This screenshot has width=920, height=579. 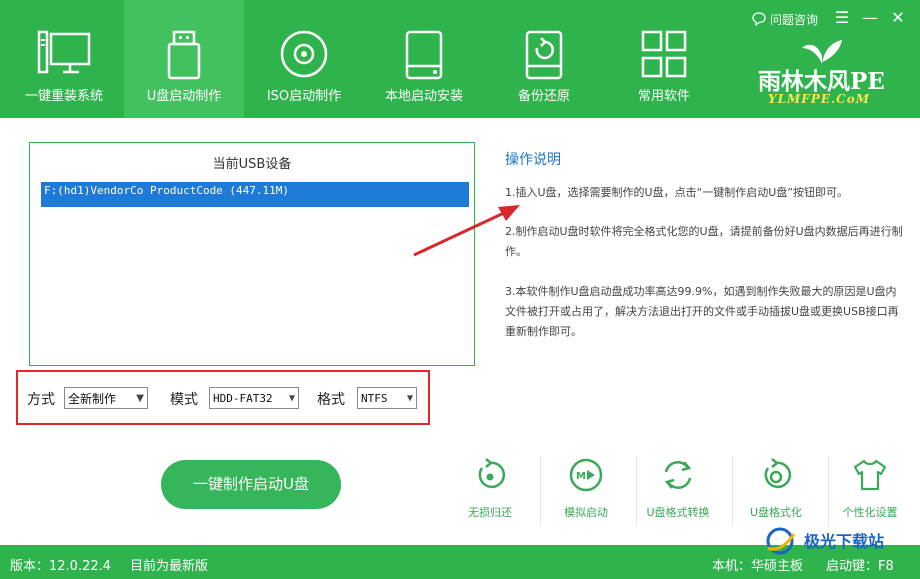 I want to click on version-text: 版本：12.0.22.4, so click(x=61, y=566).